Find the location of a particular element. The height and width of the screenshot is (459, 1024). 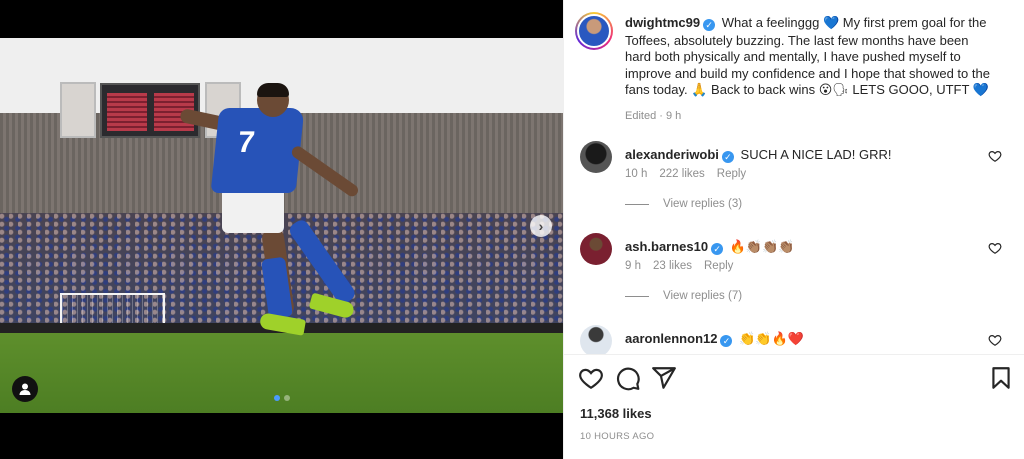

view-replies-label: View replies (7) is located at coordinates (702, 296).